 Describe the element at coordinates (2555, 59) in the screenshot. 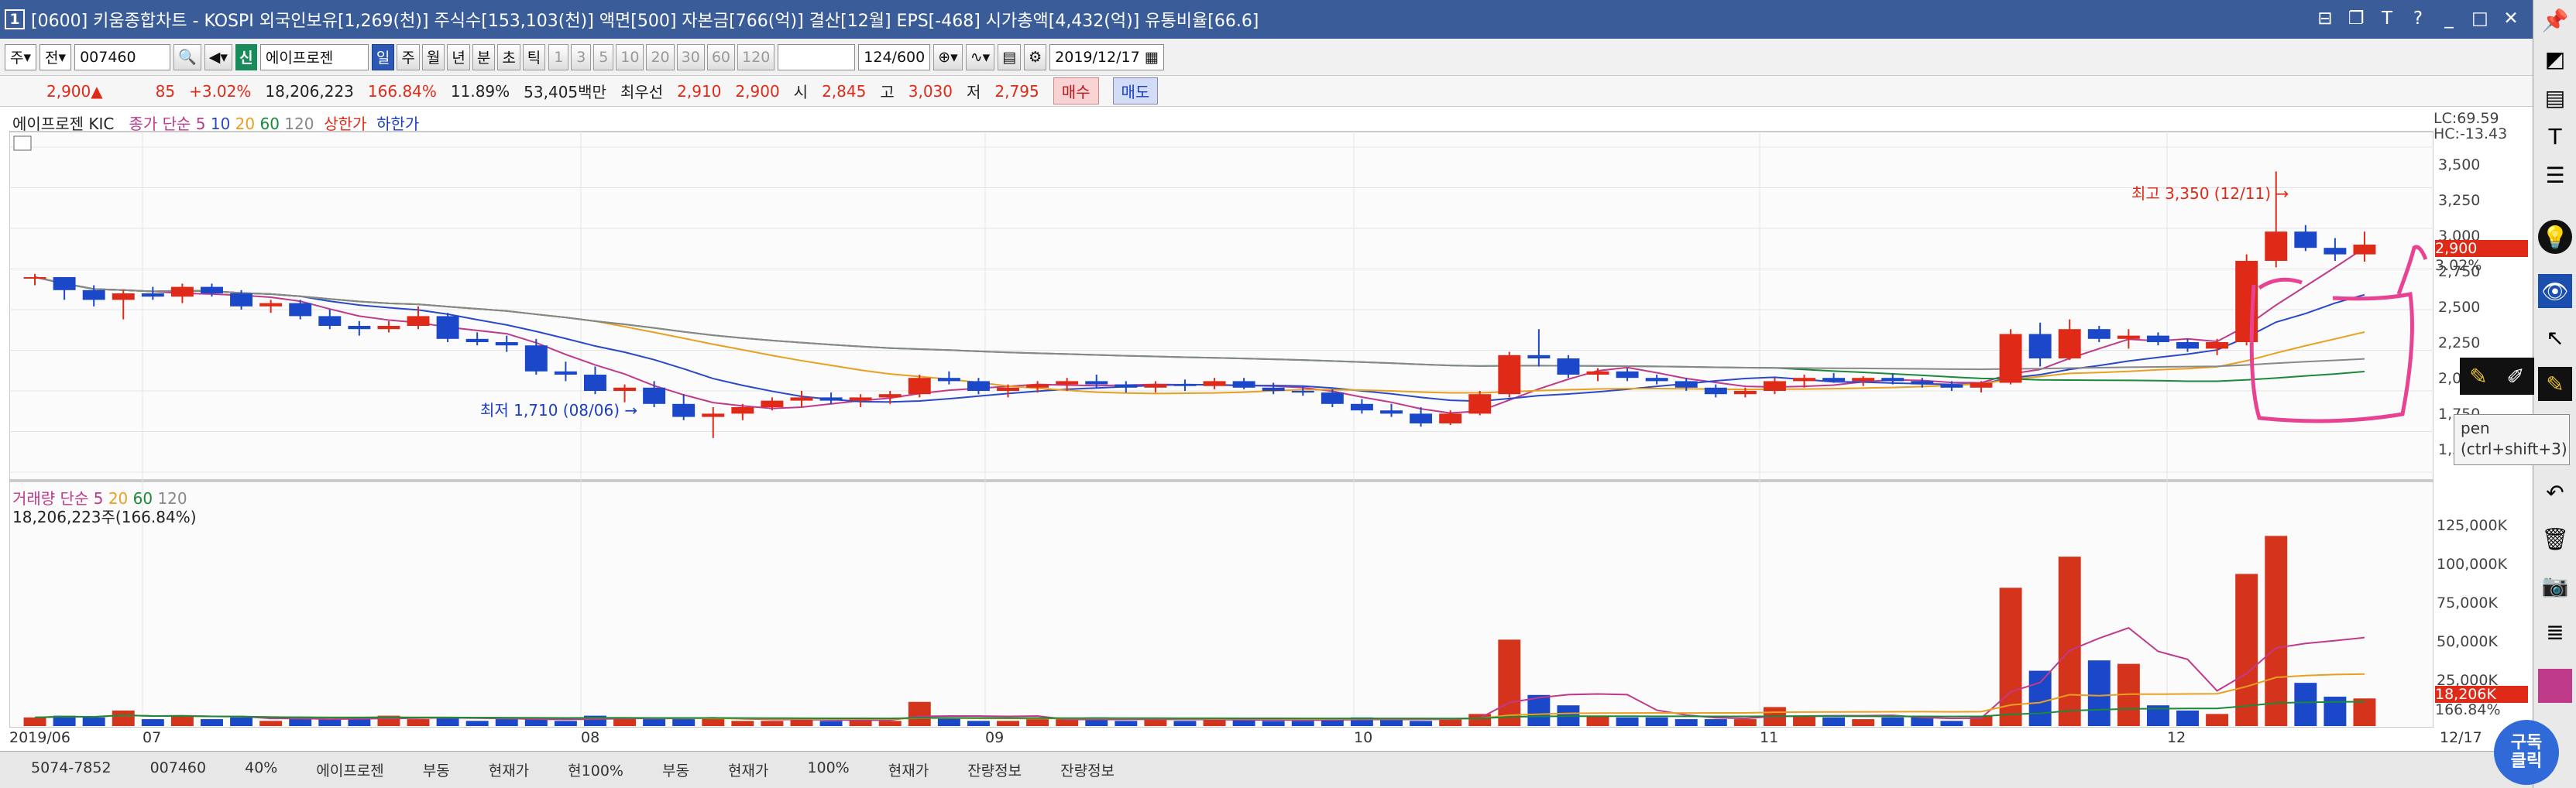

I see `eraser-icon: ◩` at that location.